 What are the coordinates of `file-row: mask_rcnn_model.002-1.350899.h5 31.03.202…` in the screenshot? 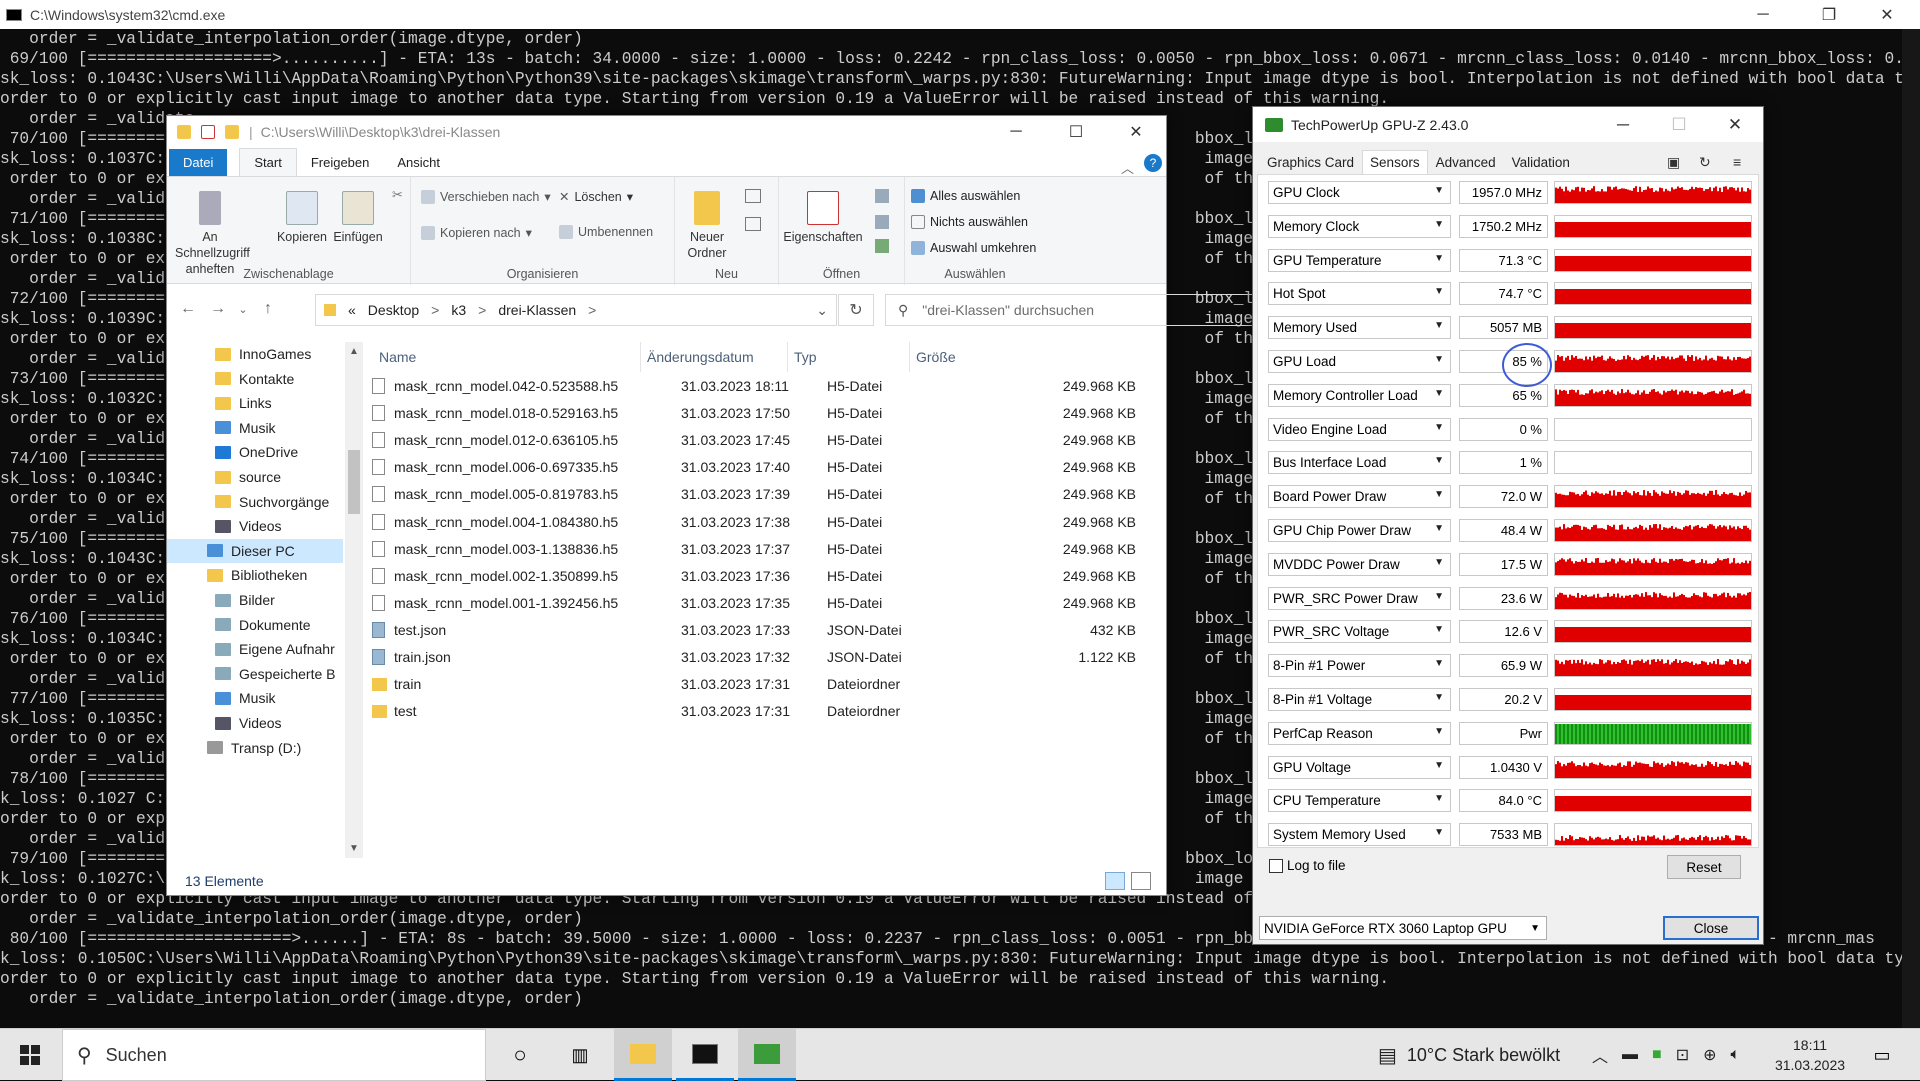 It's located at (764, 576).